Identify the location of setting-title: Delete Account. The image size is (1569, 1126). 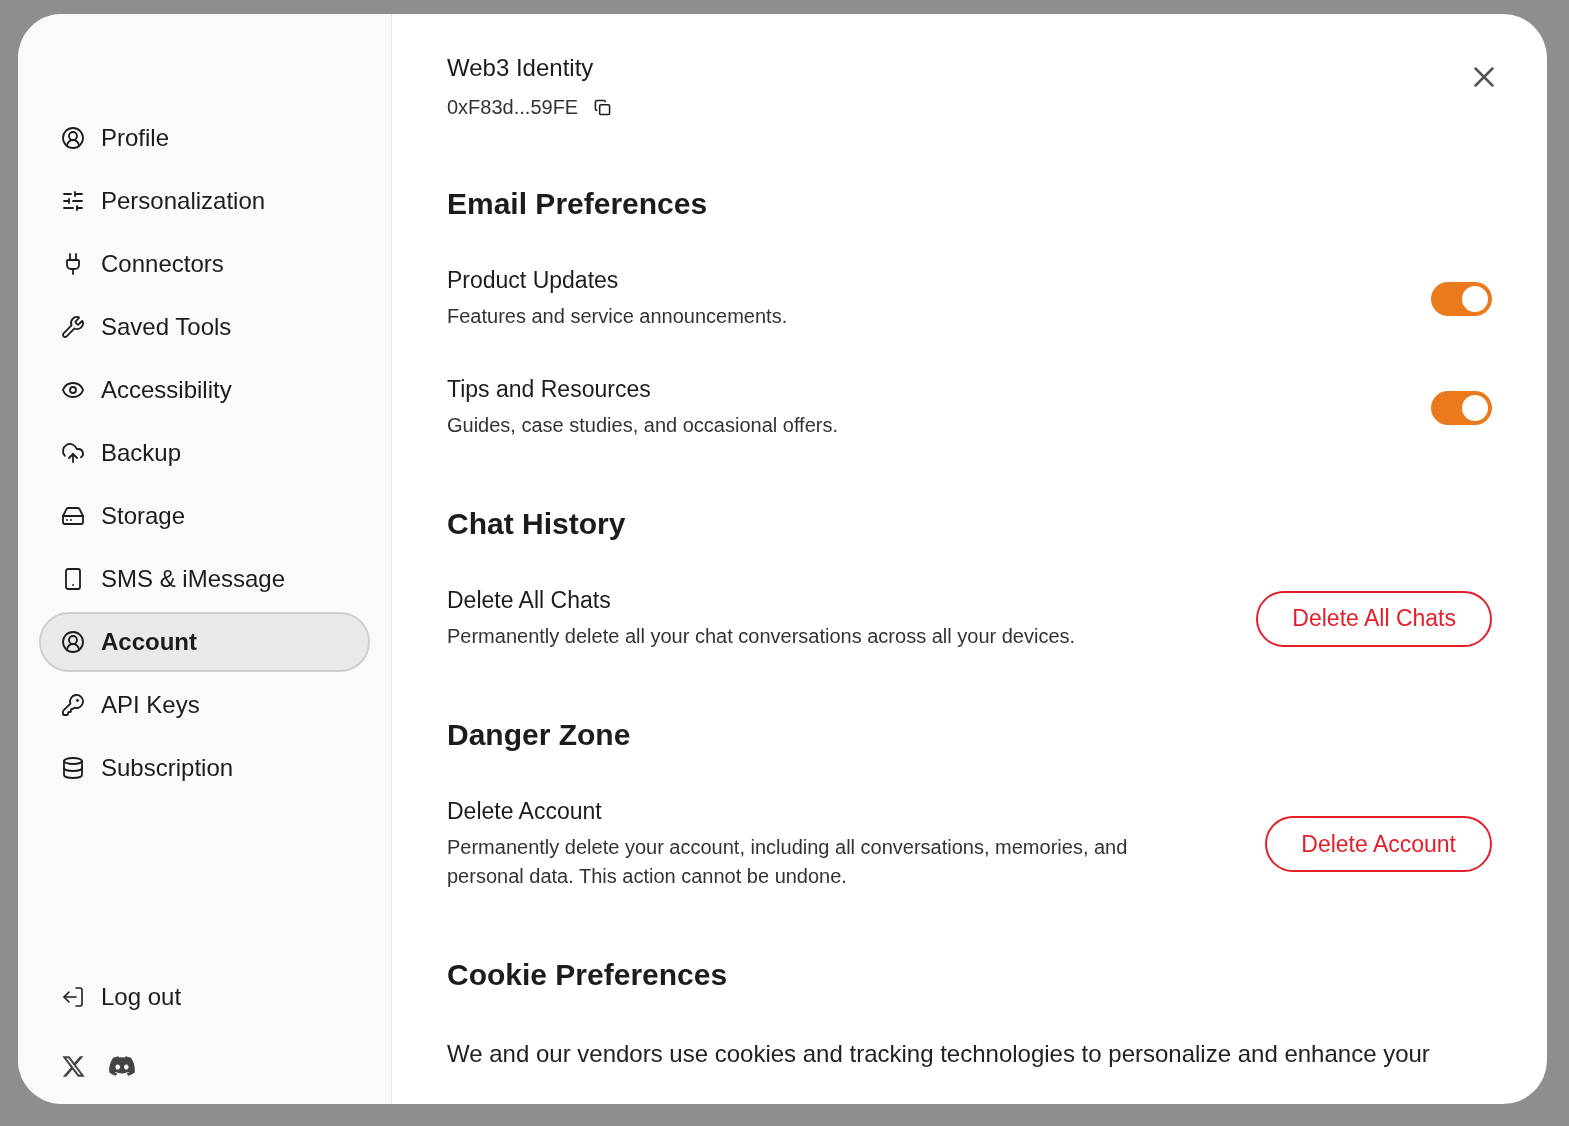
(525, 811).